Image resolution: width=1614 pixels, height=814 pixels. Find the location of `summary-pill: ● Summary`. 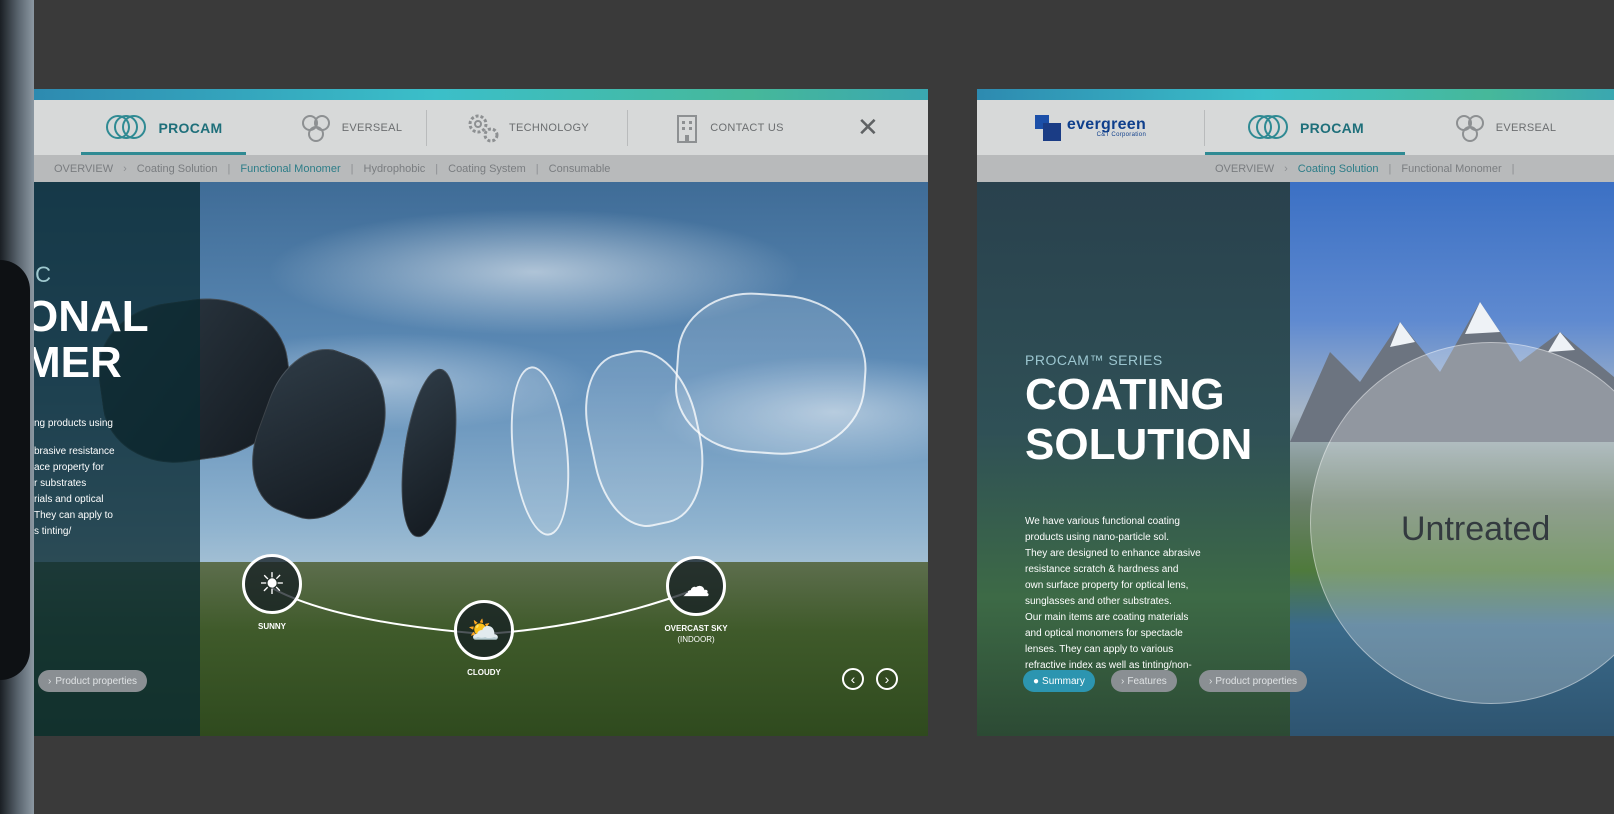

summary-pill: ● Summary is located at coordinates (1059, 681).